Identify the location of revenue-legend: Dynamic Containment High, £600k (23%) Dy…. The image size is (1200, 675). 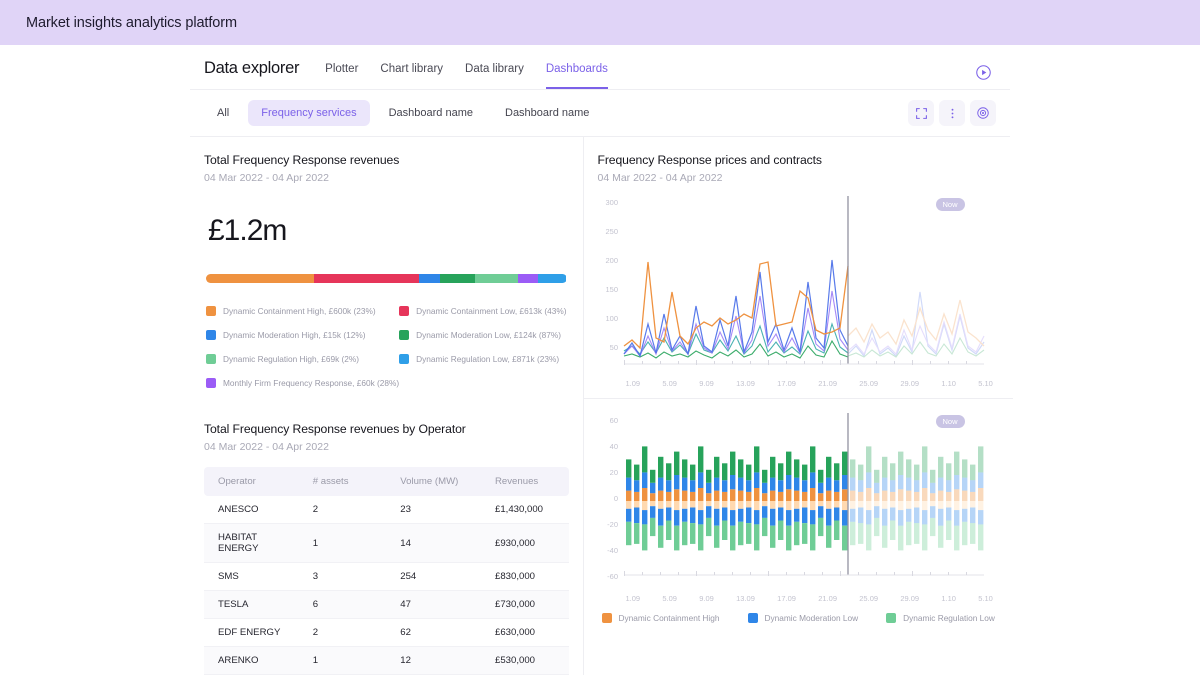
(386, 347).